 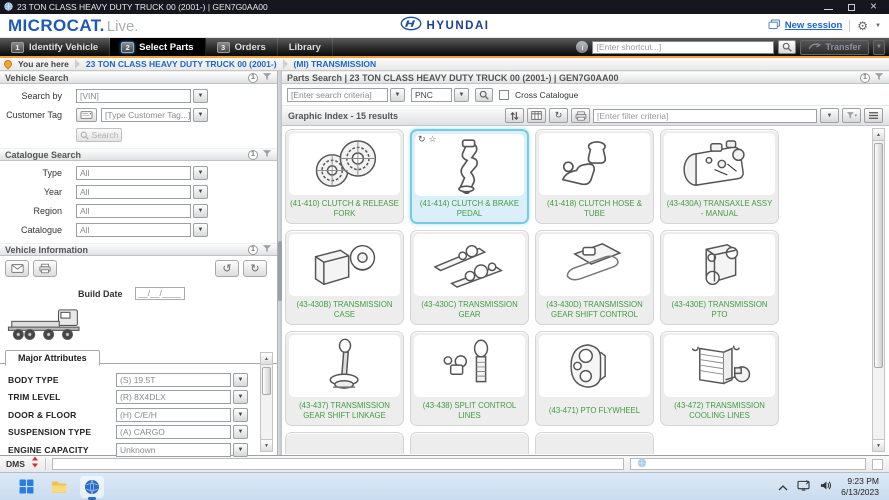 What do you see at coordinates (469, 176) in the screenshot?
I see `part-tile: ↻ ☆ (41-414) CLUTCH & BRAKE PEDAL` at bounding box center [469, 176].